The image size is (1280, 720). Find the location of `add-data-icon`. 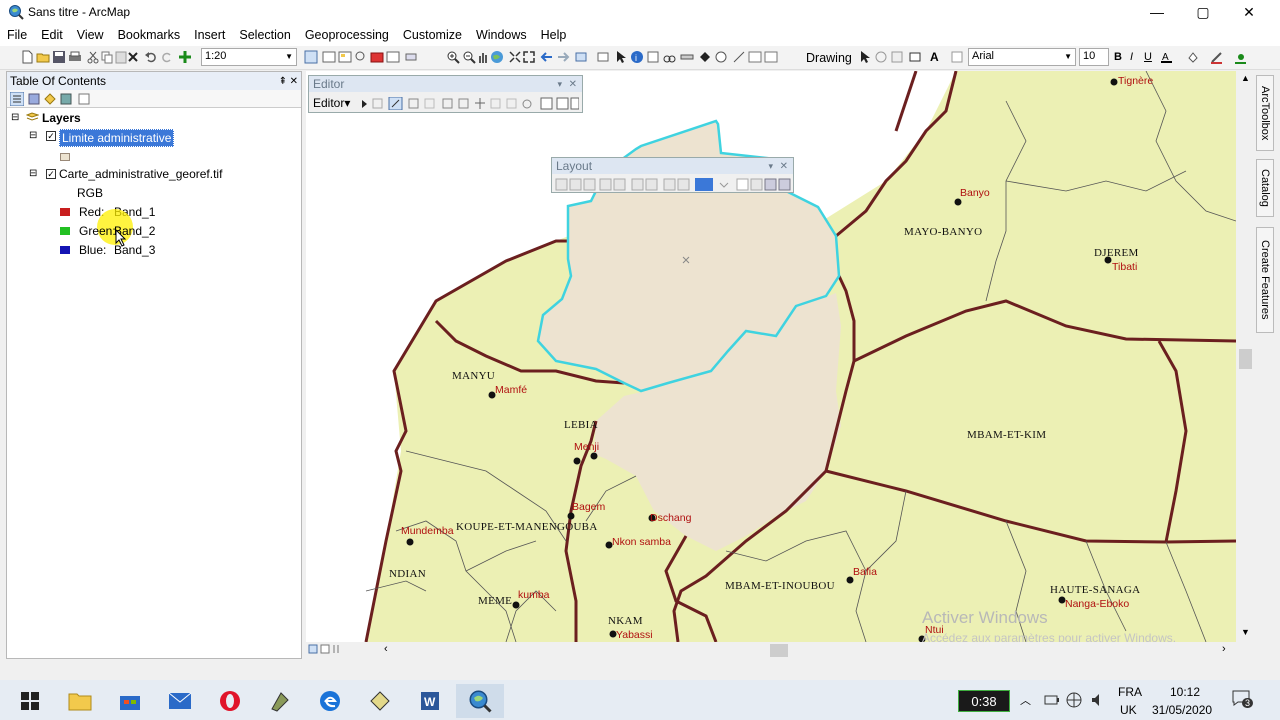

add-data-icon is located at coordinates (185, 57).